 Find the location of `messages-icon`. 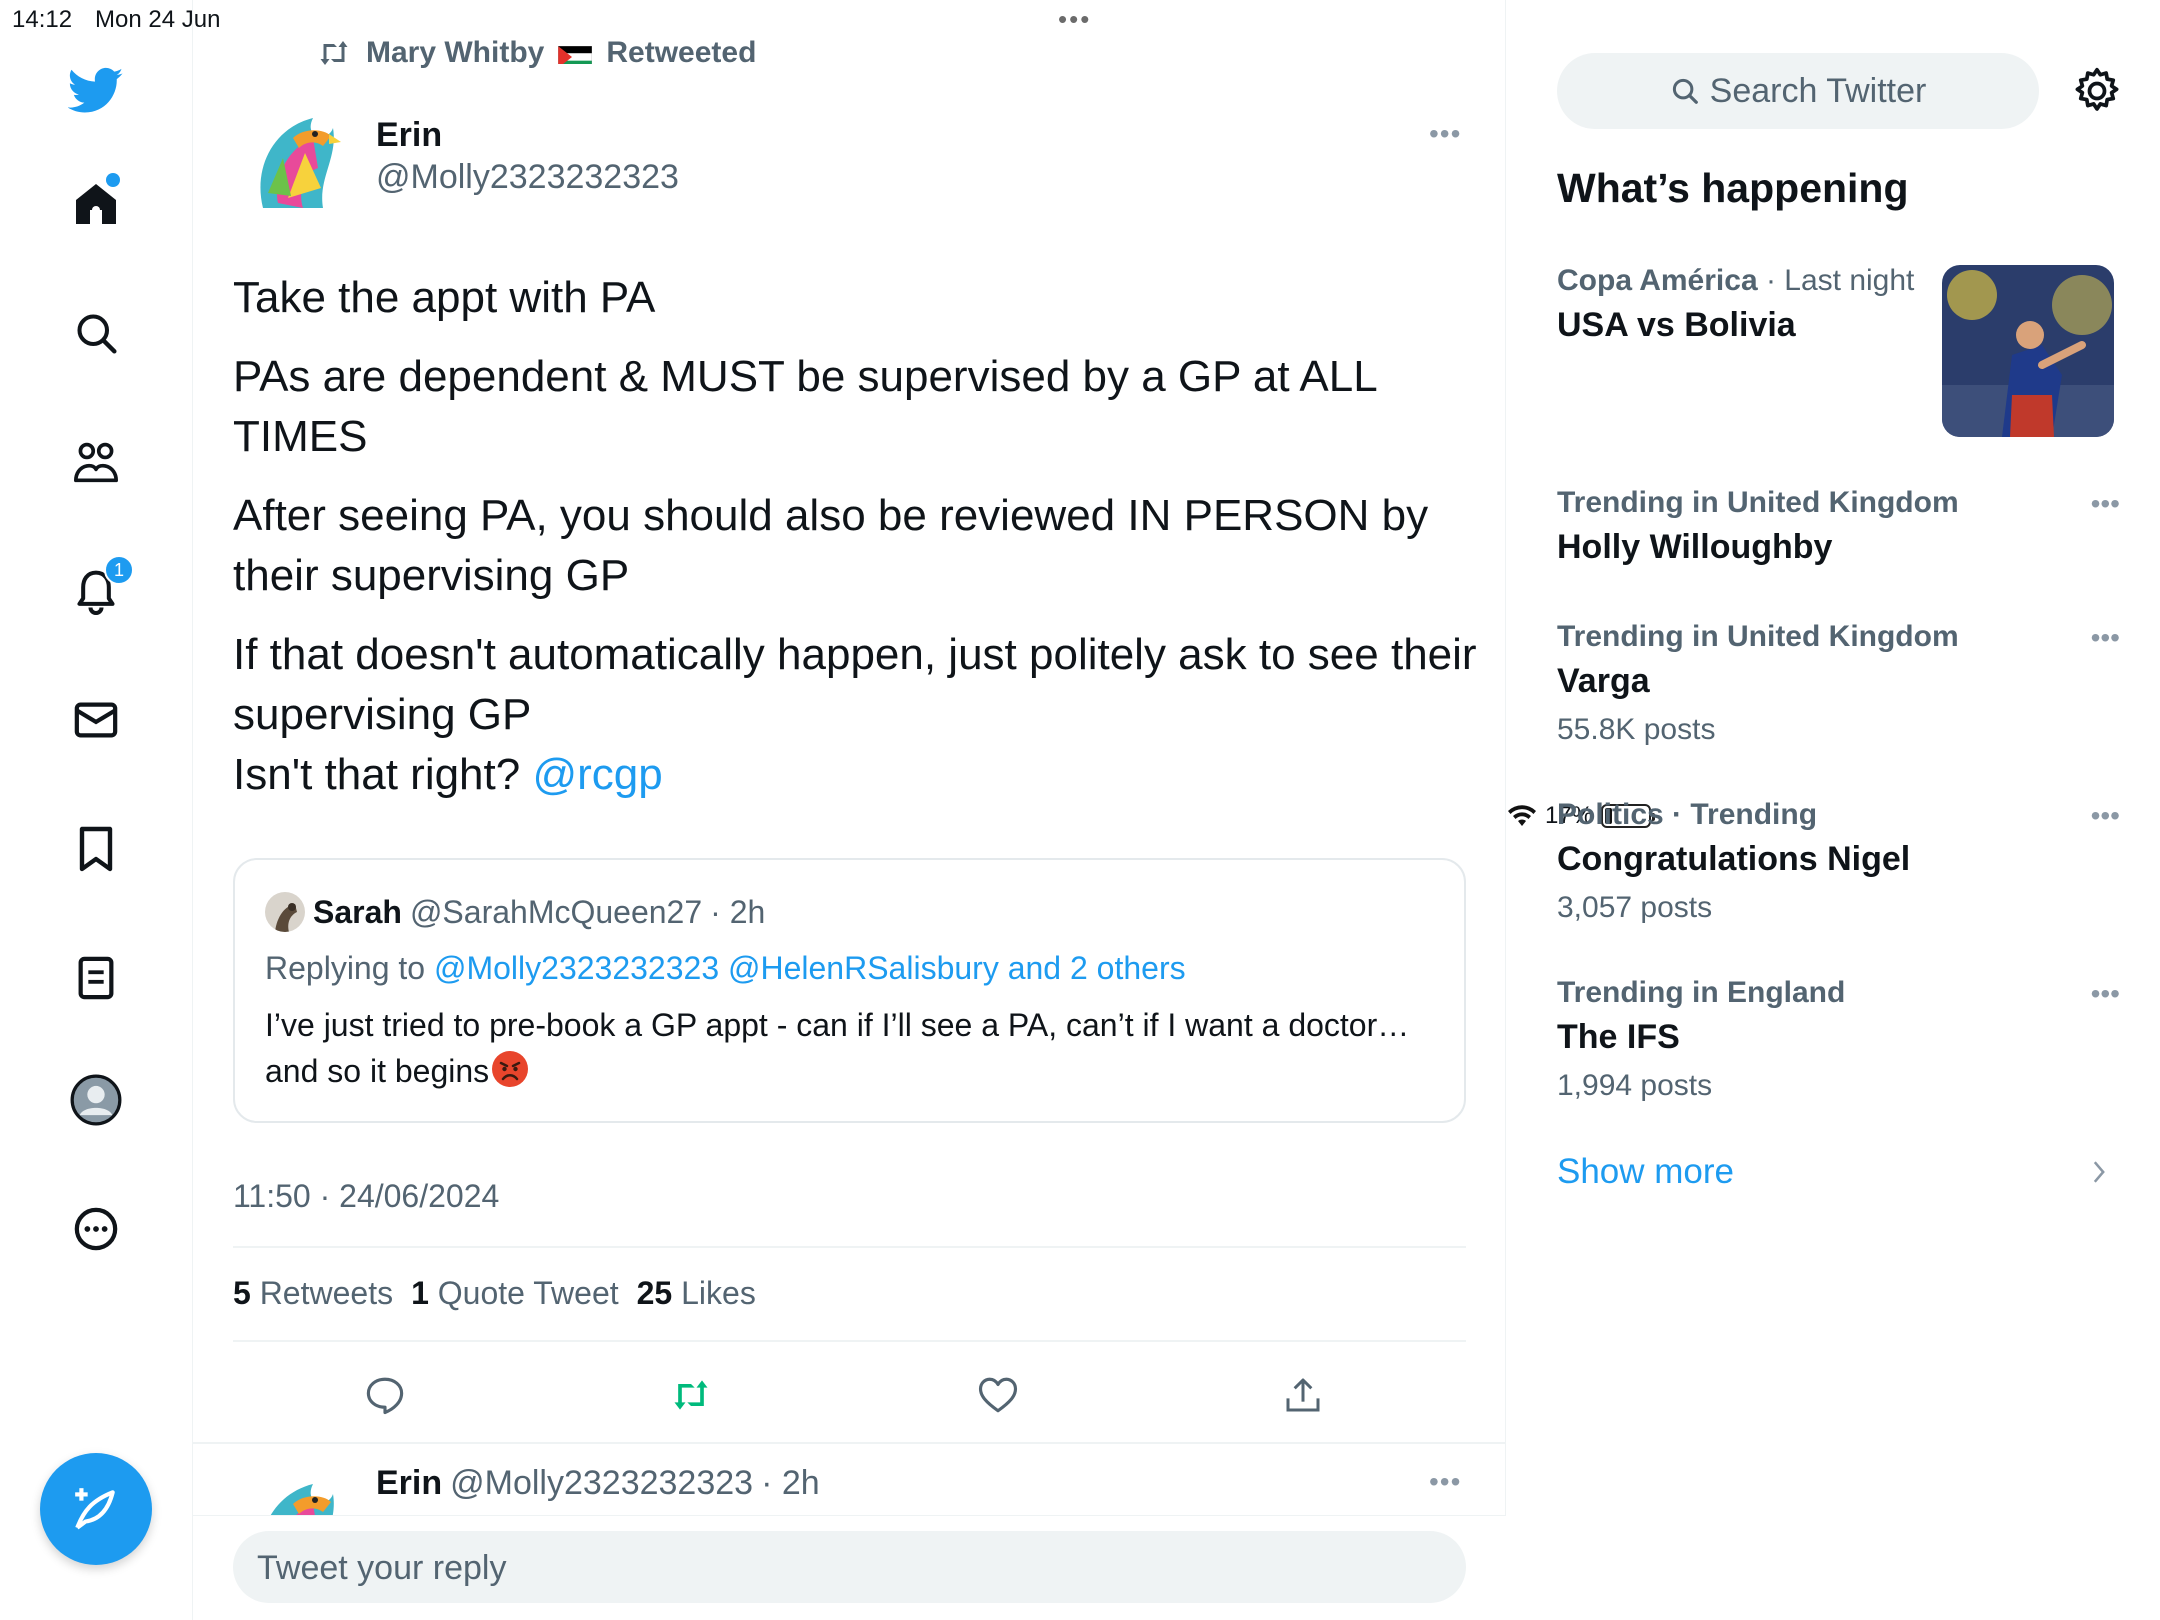

messages-icon is located at coordinates (96, 720).